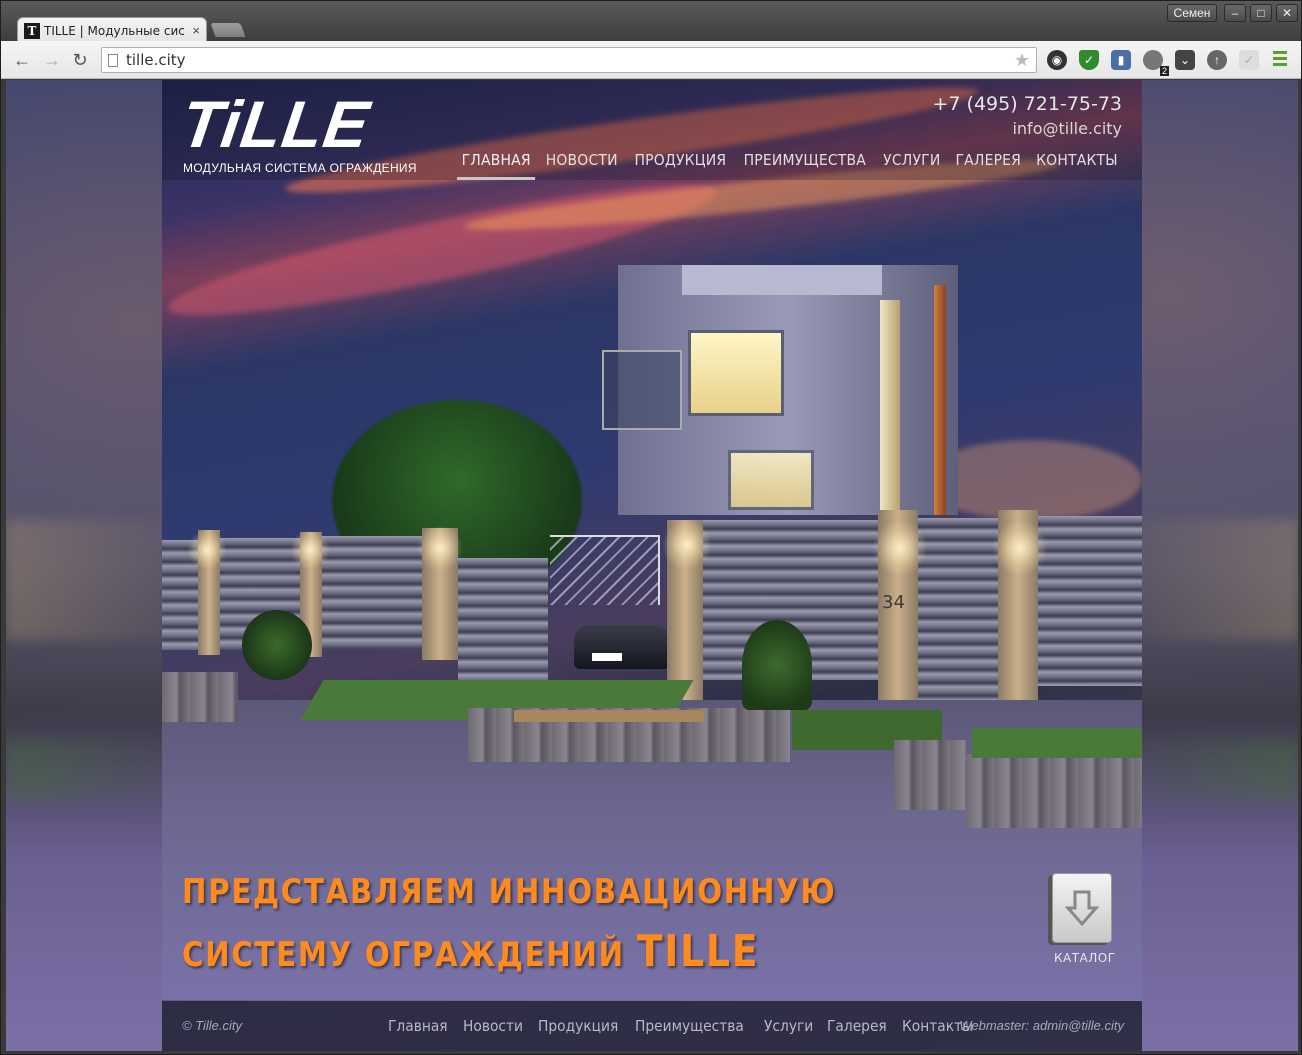 This screenshot has height=1055, width=1302. Describe the element at coordinates (80, 60) in the screenshot. I see `reload-icon: ↻` at that location.